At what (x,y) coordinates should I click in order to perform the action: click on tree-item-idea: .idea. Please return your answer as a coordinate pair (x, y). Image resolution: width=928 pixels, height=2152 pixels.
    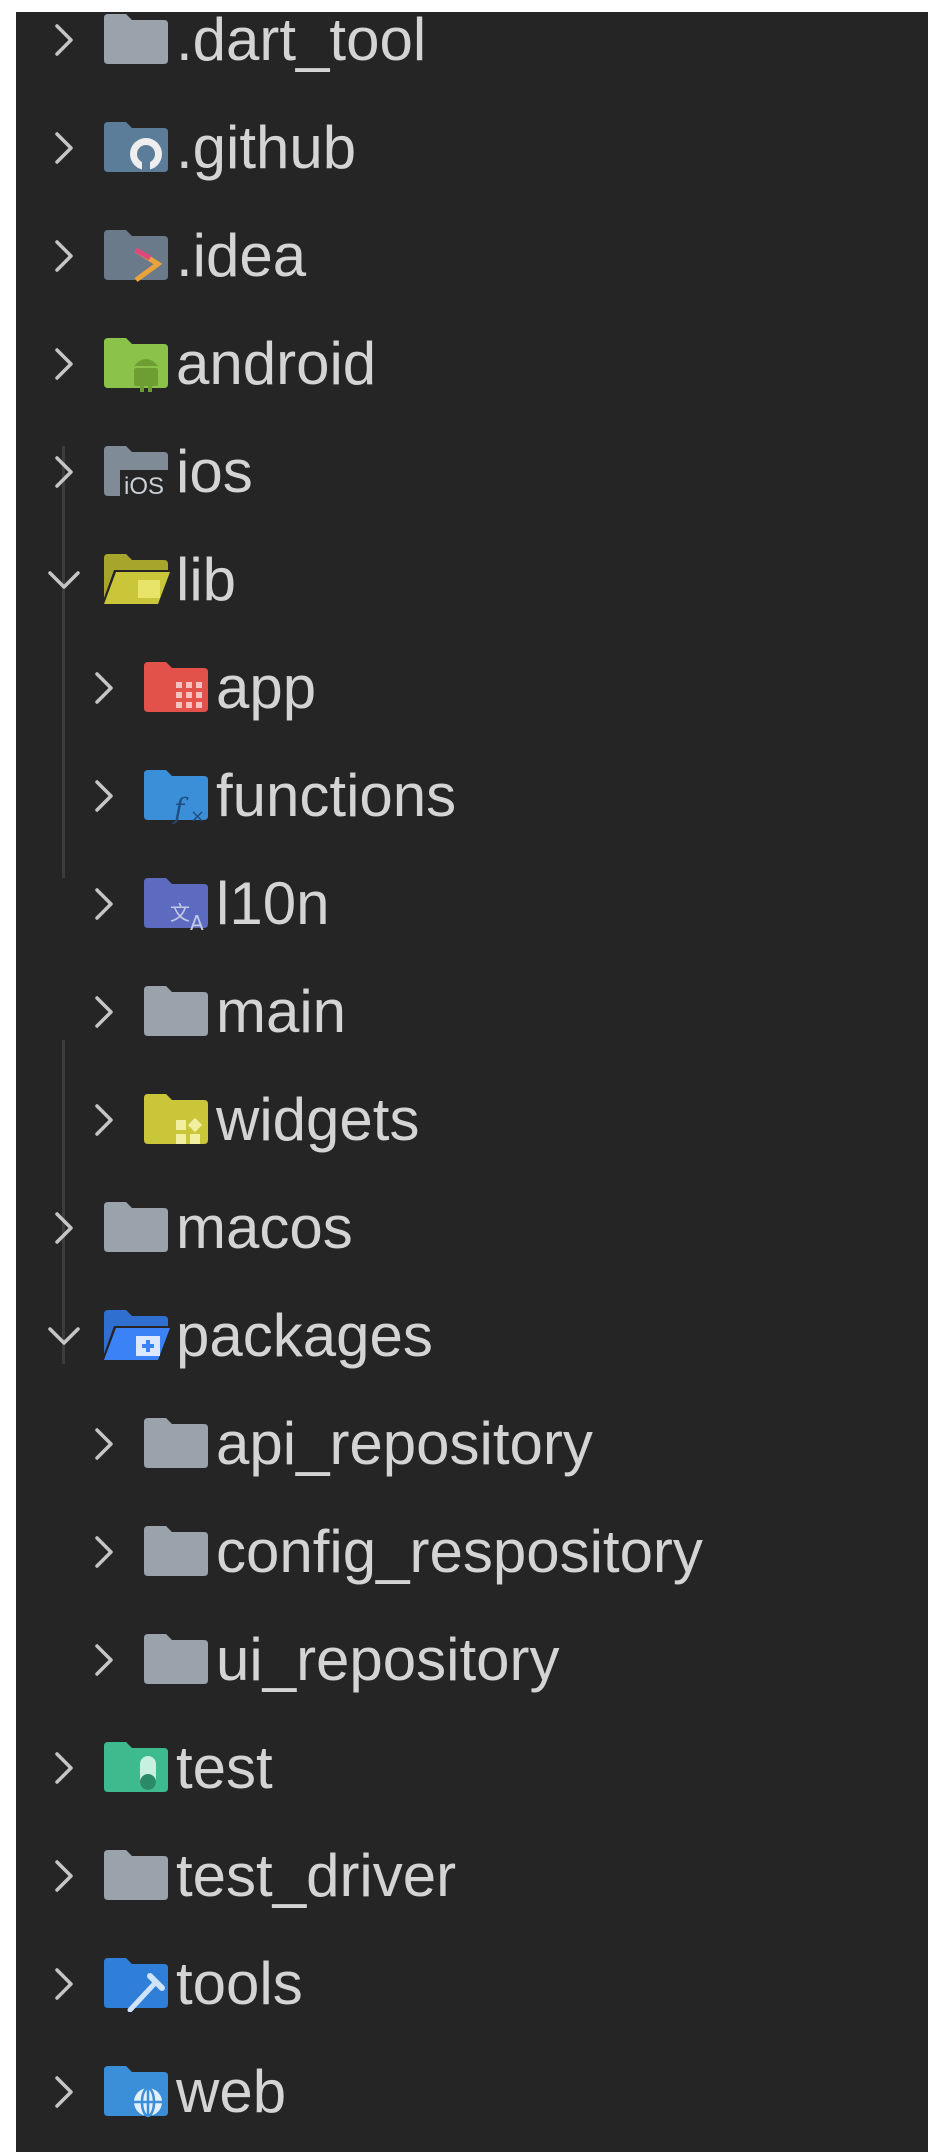
    Looking at the image, I should click on (472, 256).